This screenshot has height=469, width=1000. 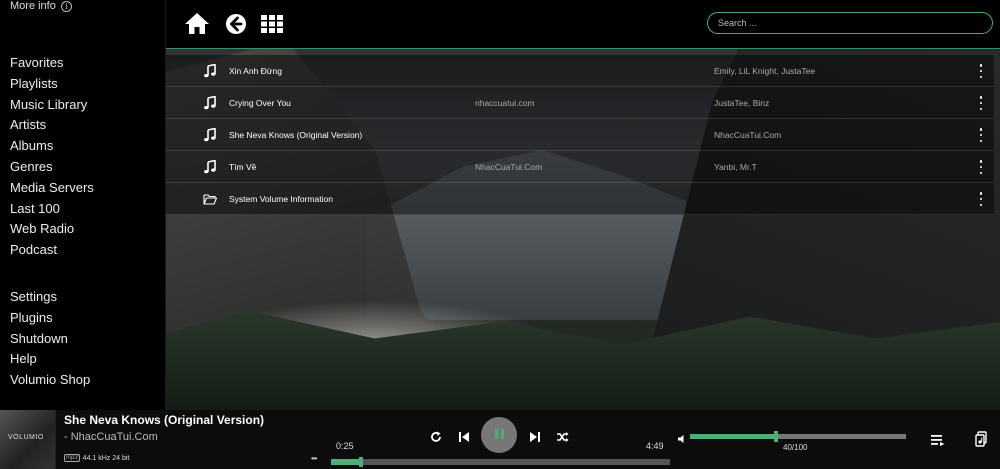 I want to click on sidebar-item-podcast: Podcast, so click(x=52, y=250).